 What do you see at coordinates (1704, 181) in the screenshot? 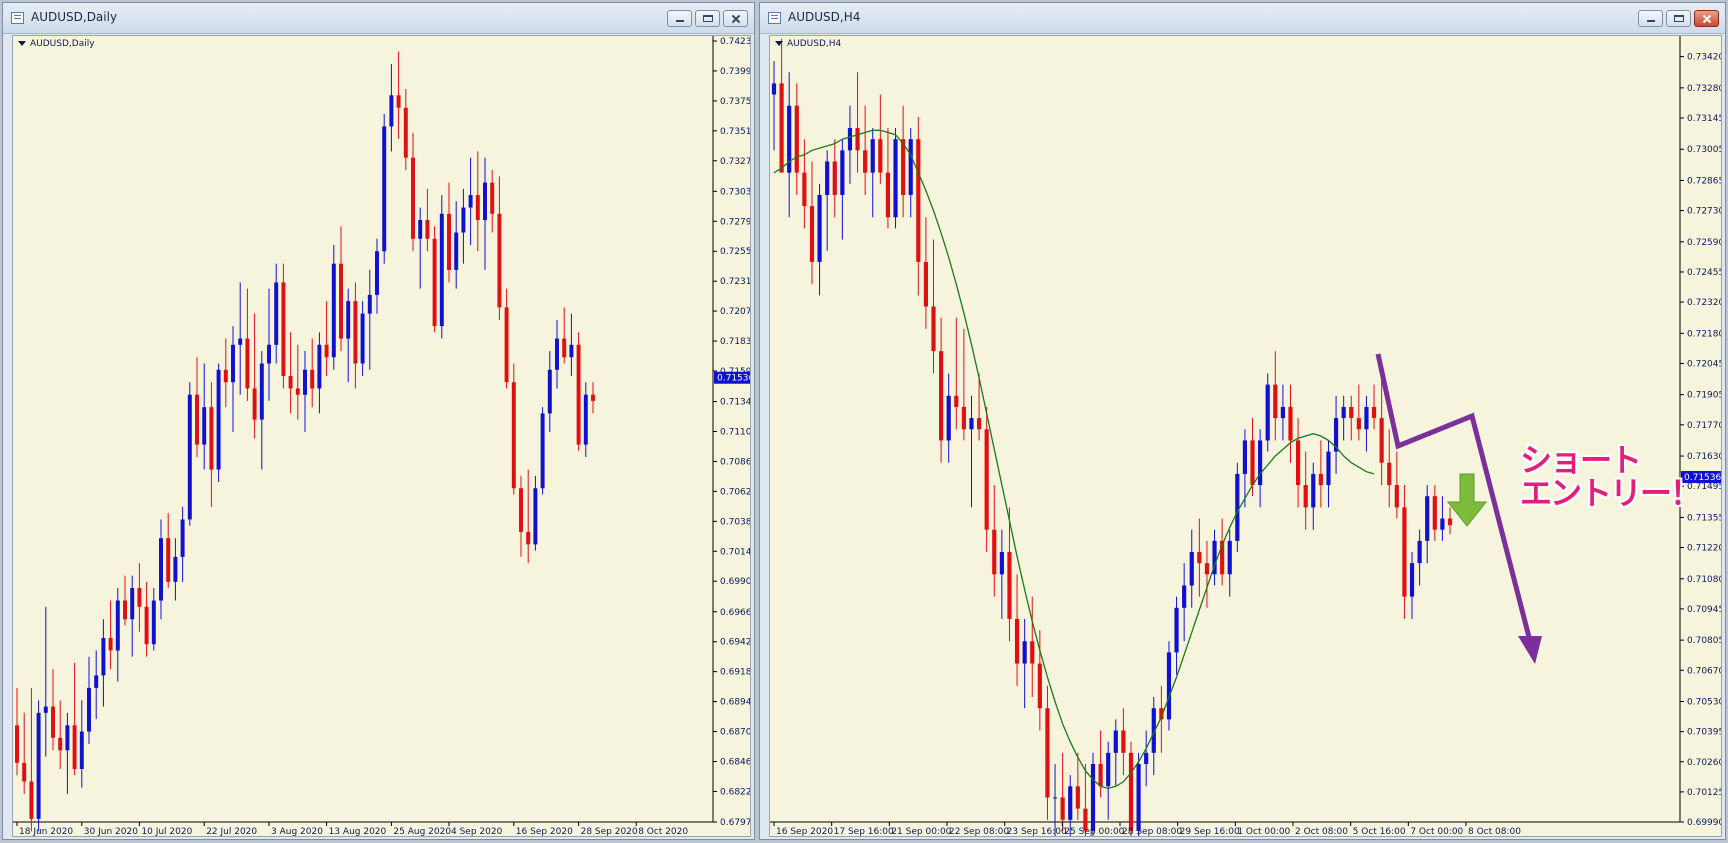
I see `price-tick-label: 0.72865` at bounding box center [1704, 181].